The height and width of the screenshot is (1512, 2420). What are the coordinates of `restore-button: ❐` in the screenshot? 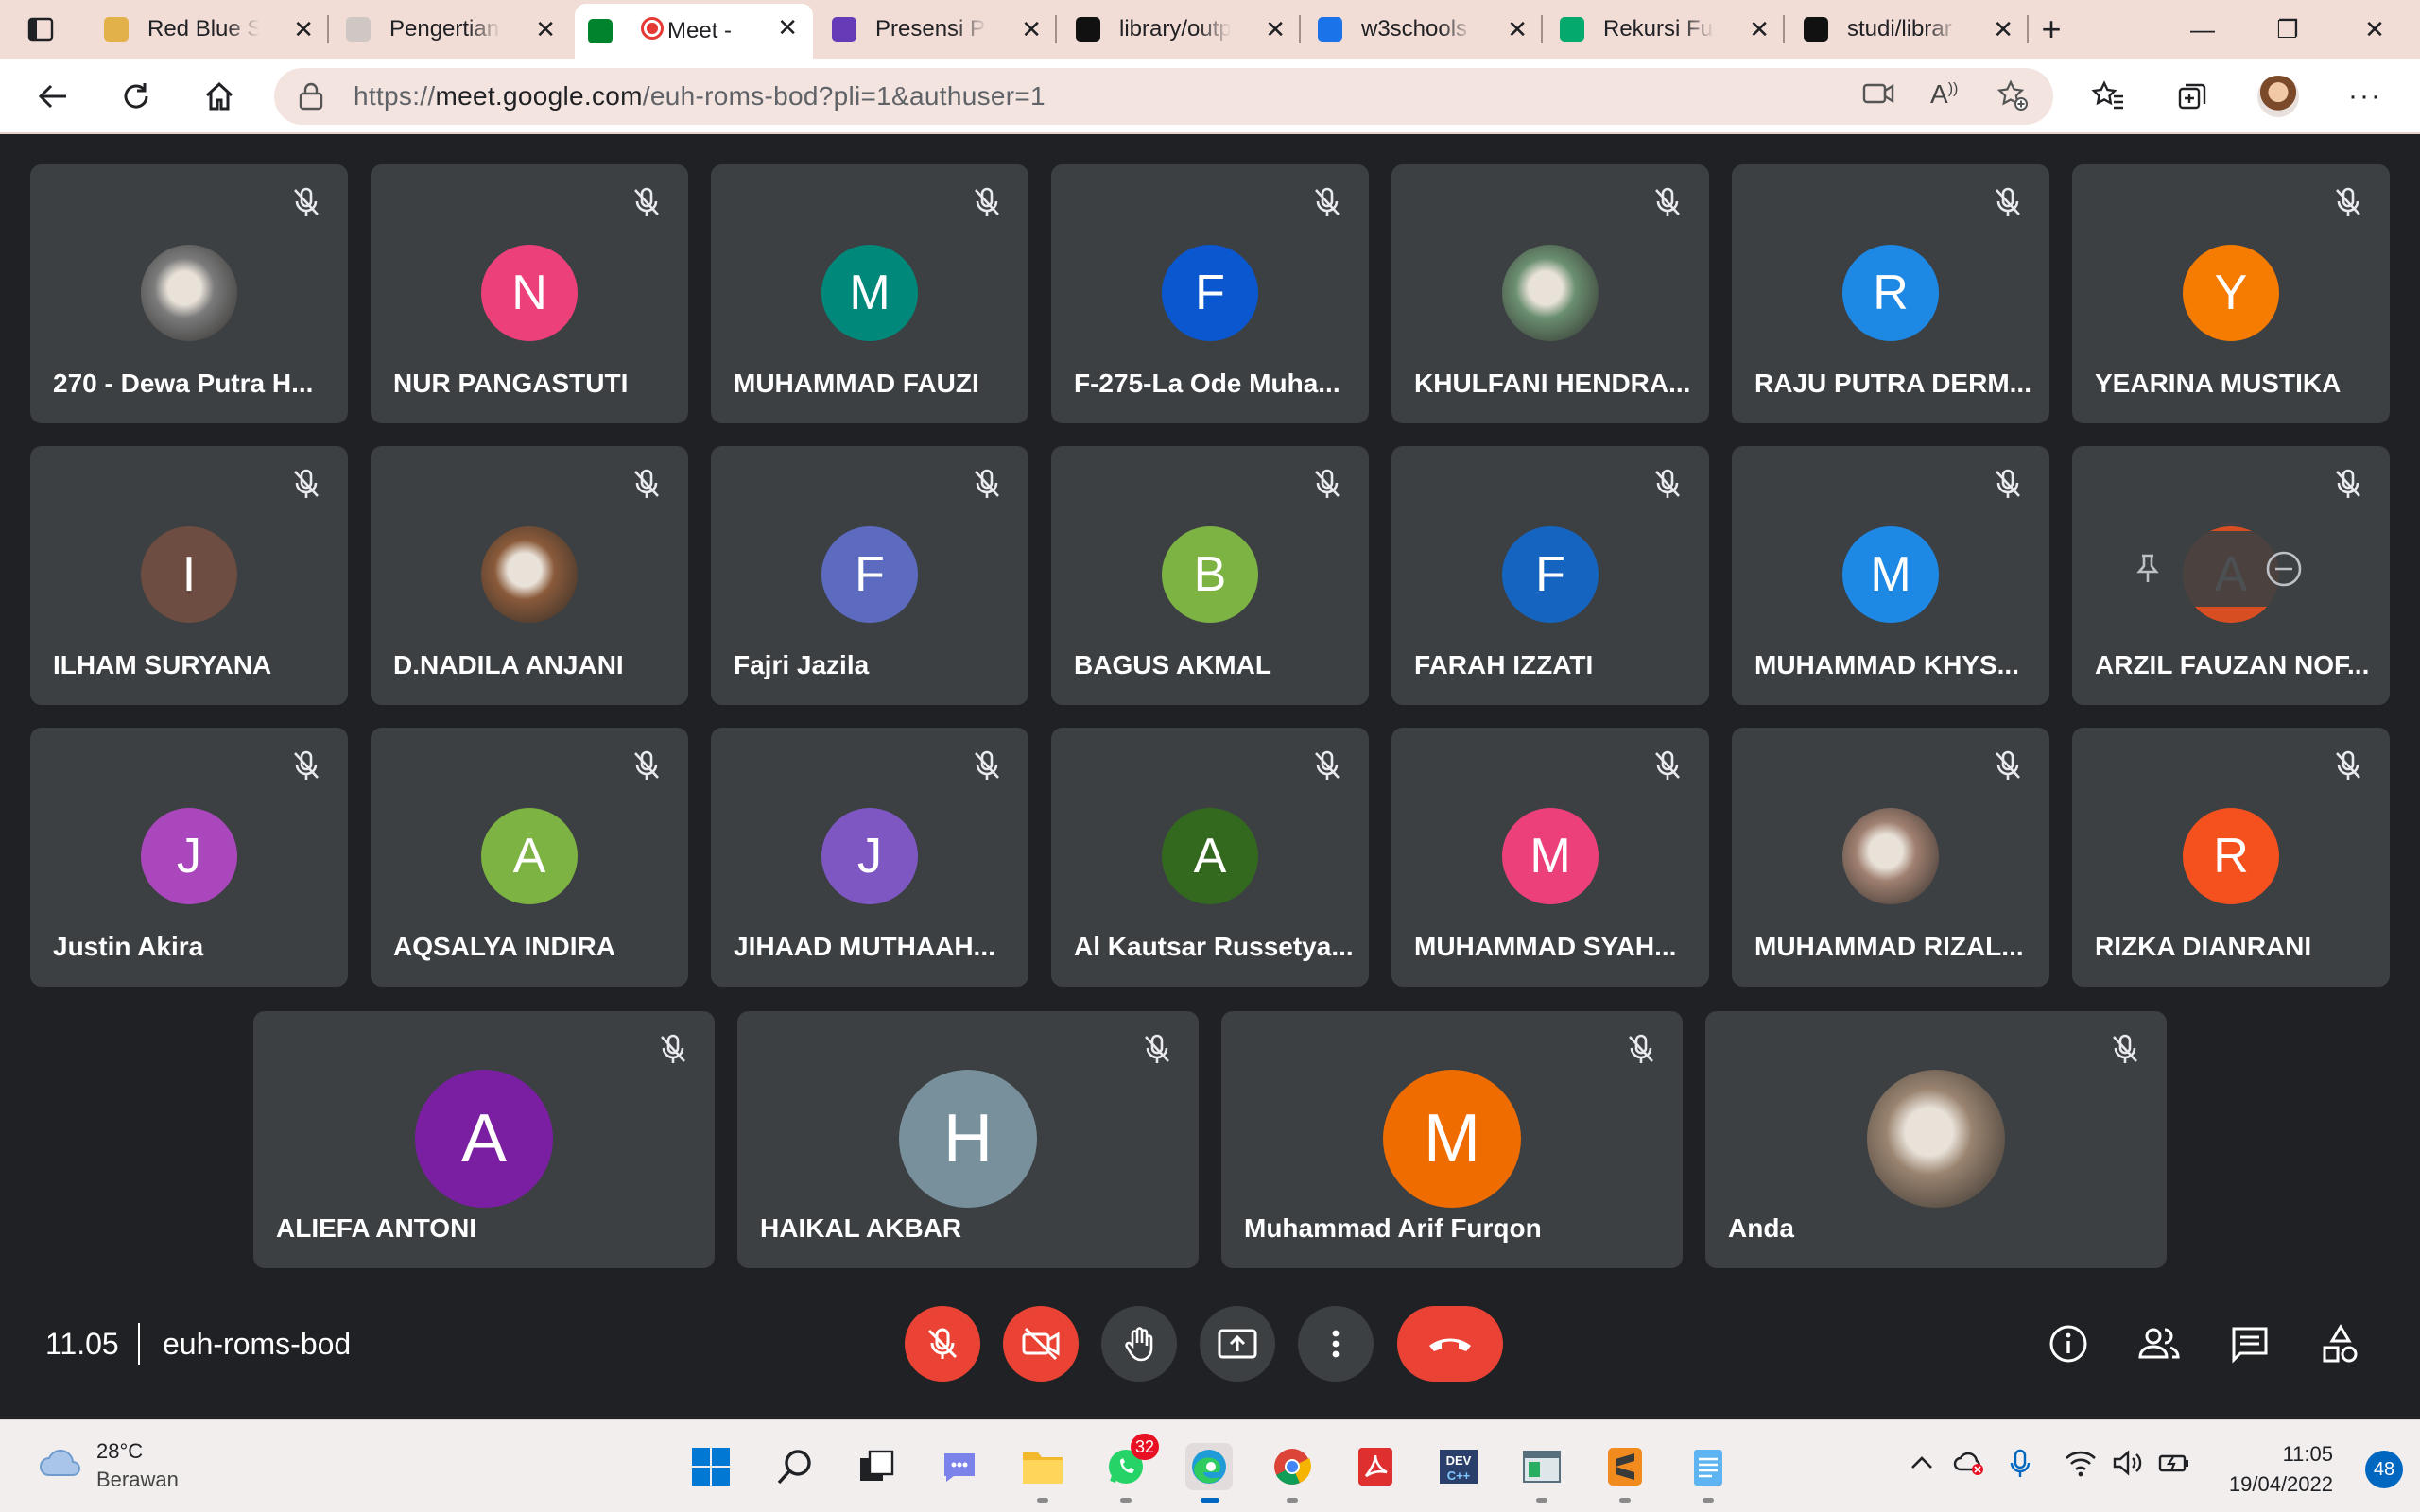 It's located at (2287, 29).